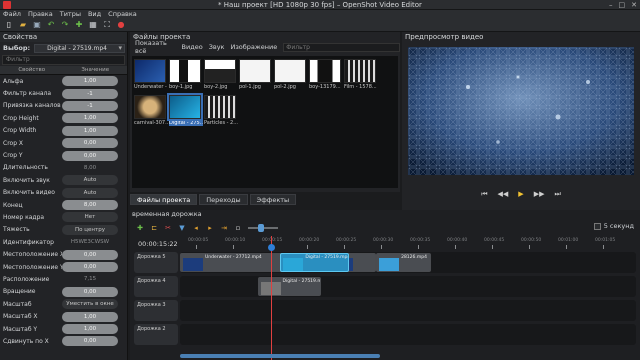 This screenshot has width=640, height=360. I want to click on track-header: Дорожка 2, so click(156, 334).